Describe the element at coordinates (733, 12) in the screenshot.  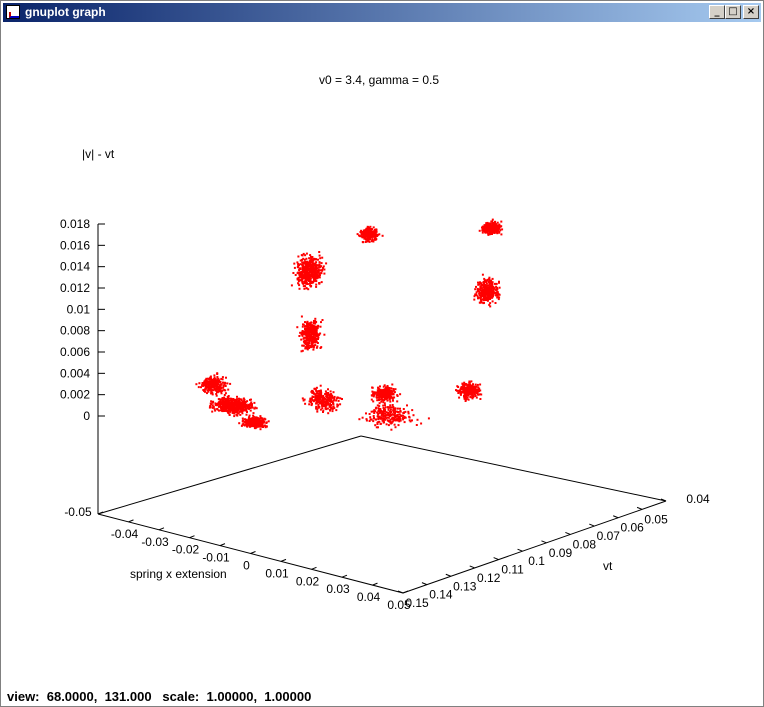
I see `maximize-button: □` at that location.